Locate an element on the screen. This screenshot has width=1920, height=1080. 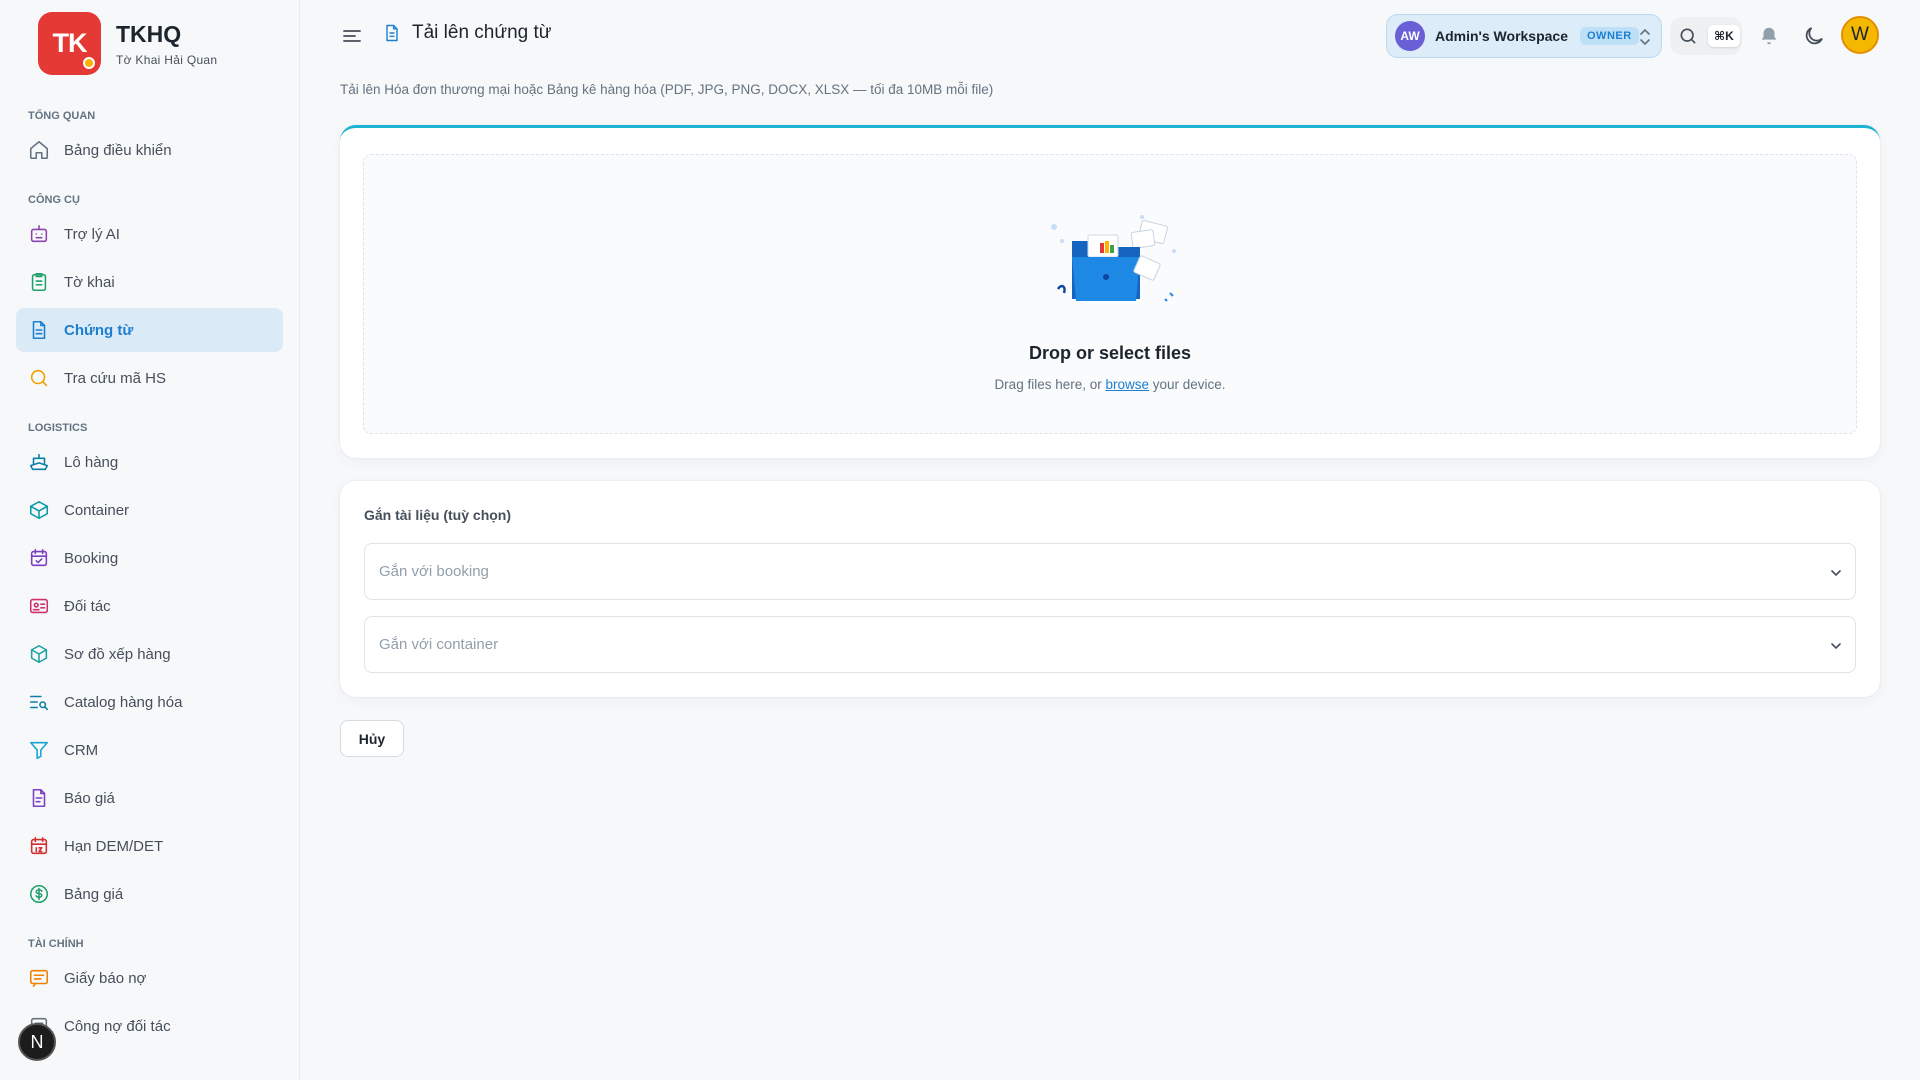
dropzone-title: Drop or select files is located at coordinates (1110, 353).